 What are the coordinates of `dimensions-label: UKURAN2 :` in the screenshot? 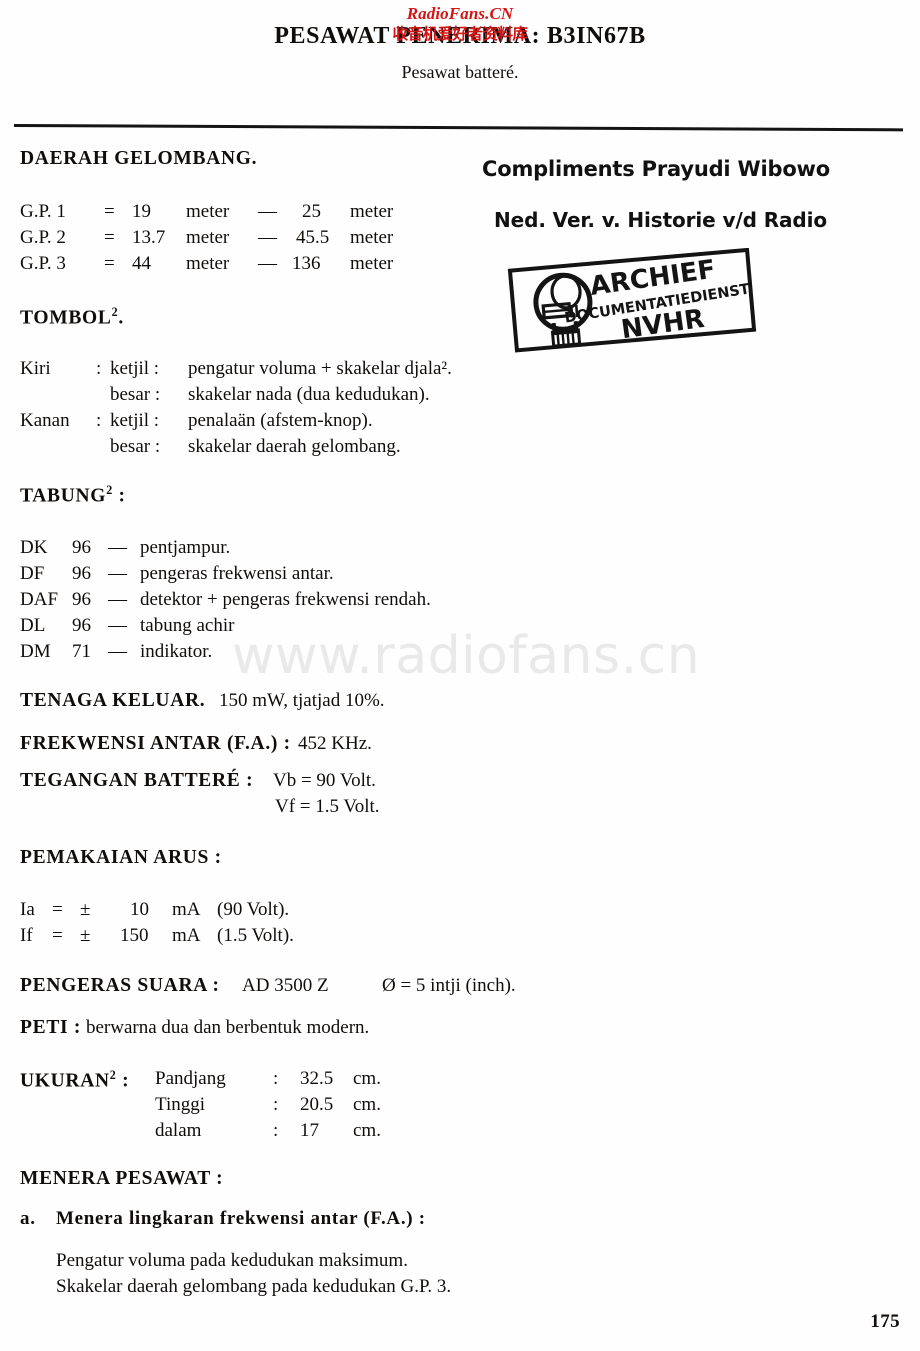 It's located at (74, 1080).